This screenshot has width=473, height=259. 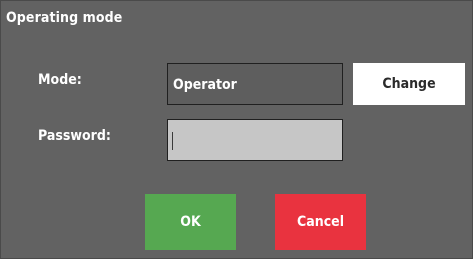 What do you see at coordinates (205, 85) in the screenshot?
I see `mode-value-text: Operator` at bounding box center [205, 85].